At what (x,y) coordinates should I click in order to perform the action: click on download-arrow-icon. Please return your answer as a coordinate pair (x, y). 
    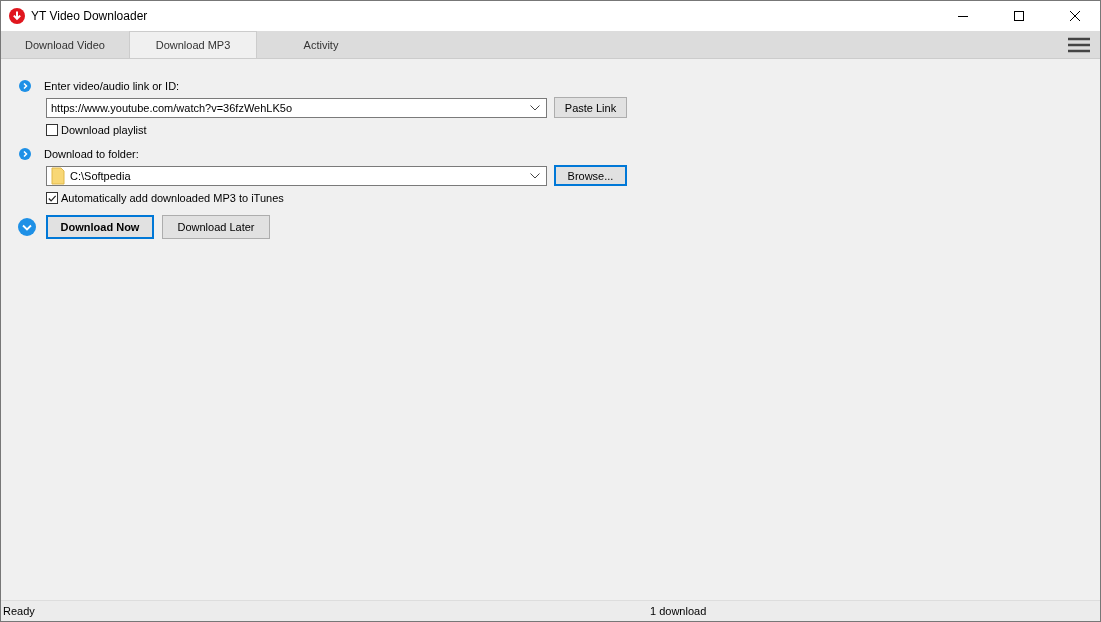
    Looking at the image, I should click on (17, 16).